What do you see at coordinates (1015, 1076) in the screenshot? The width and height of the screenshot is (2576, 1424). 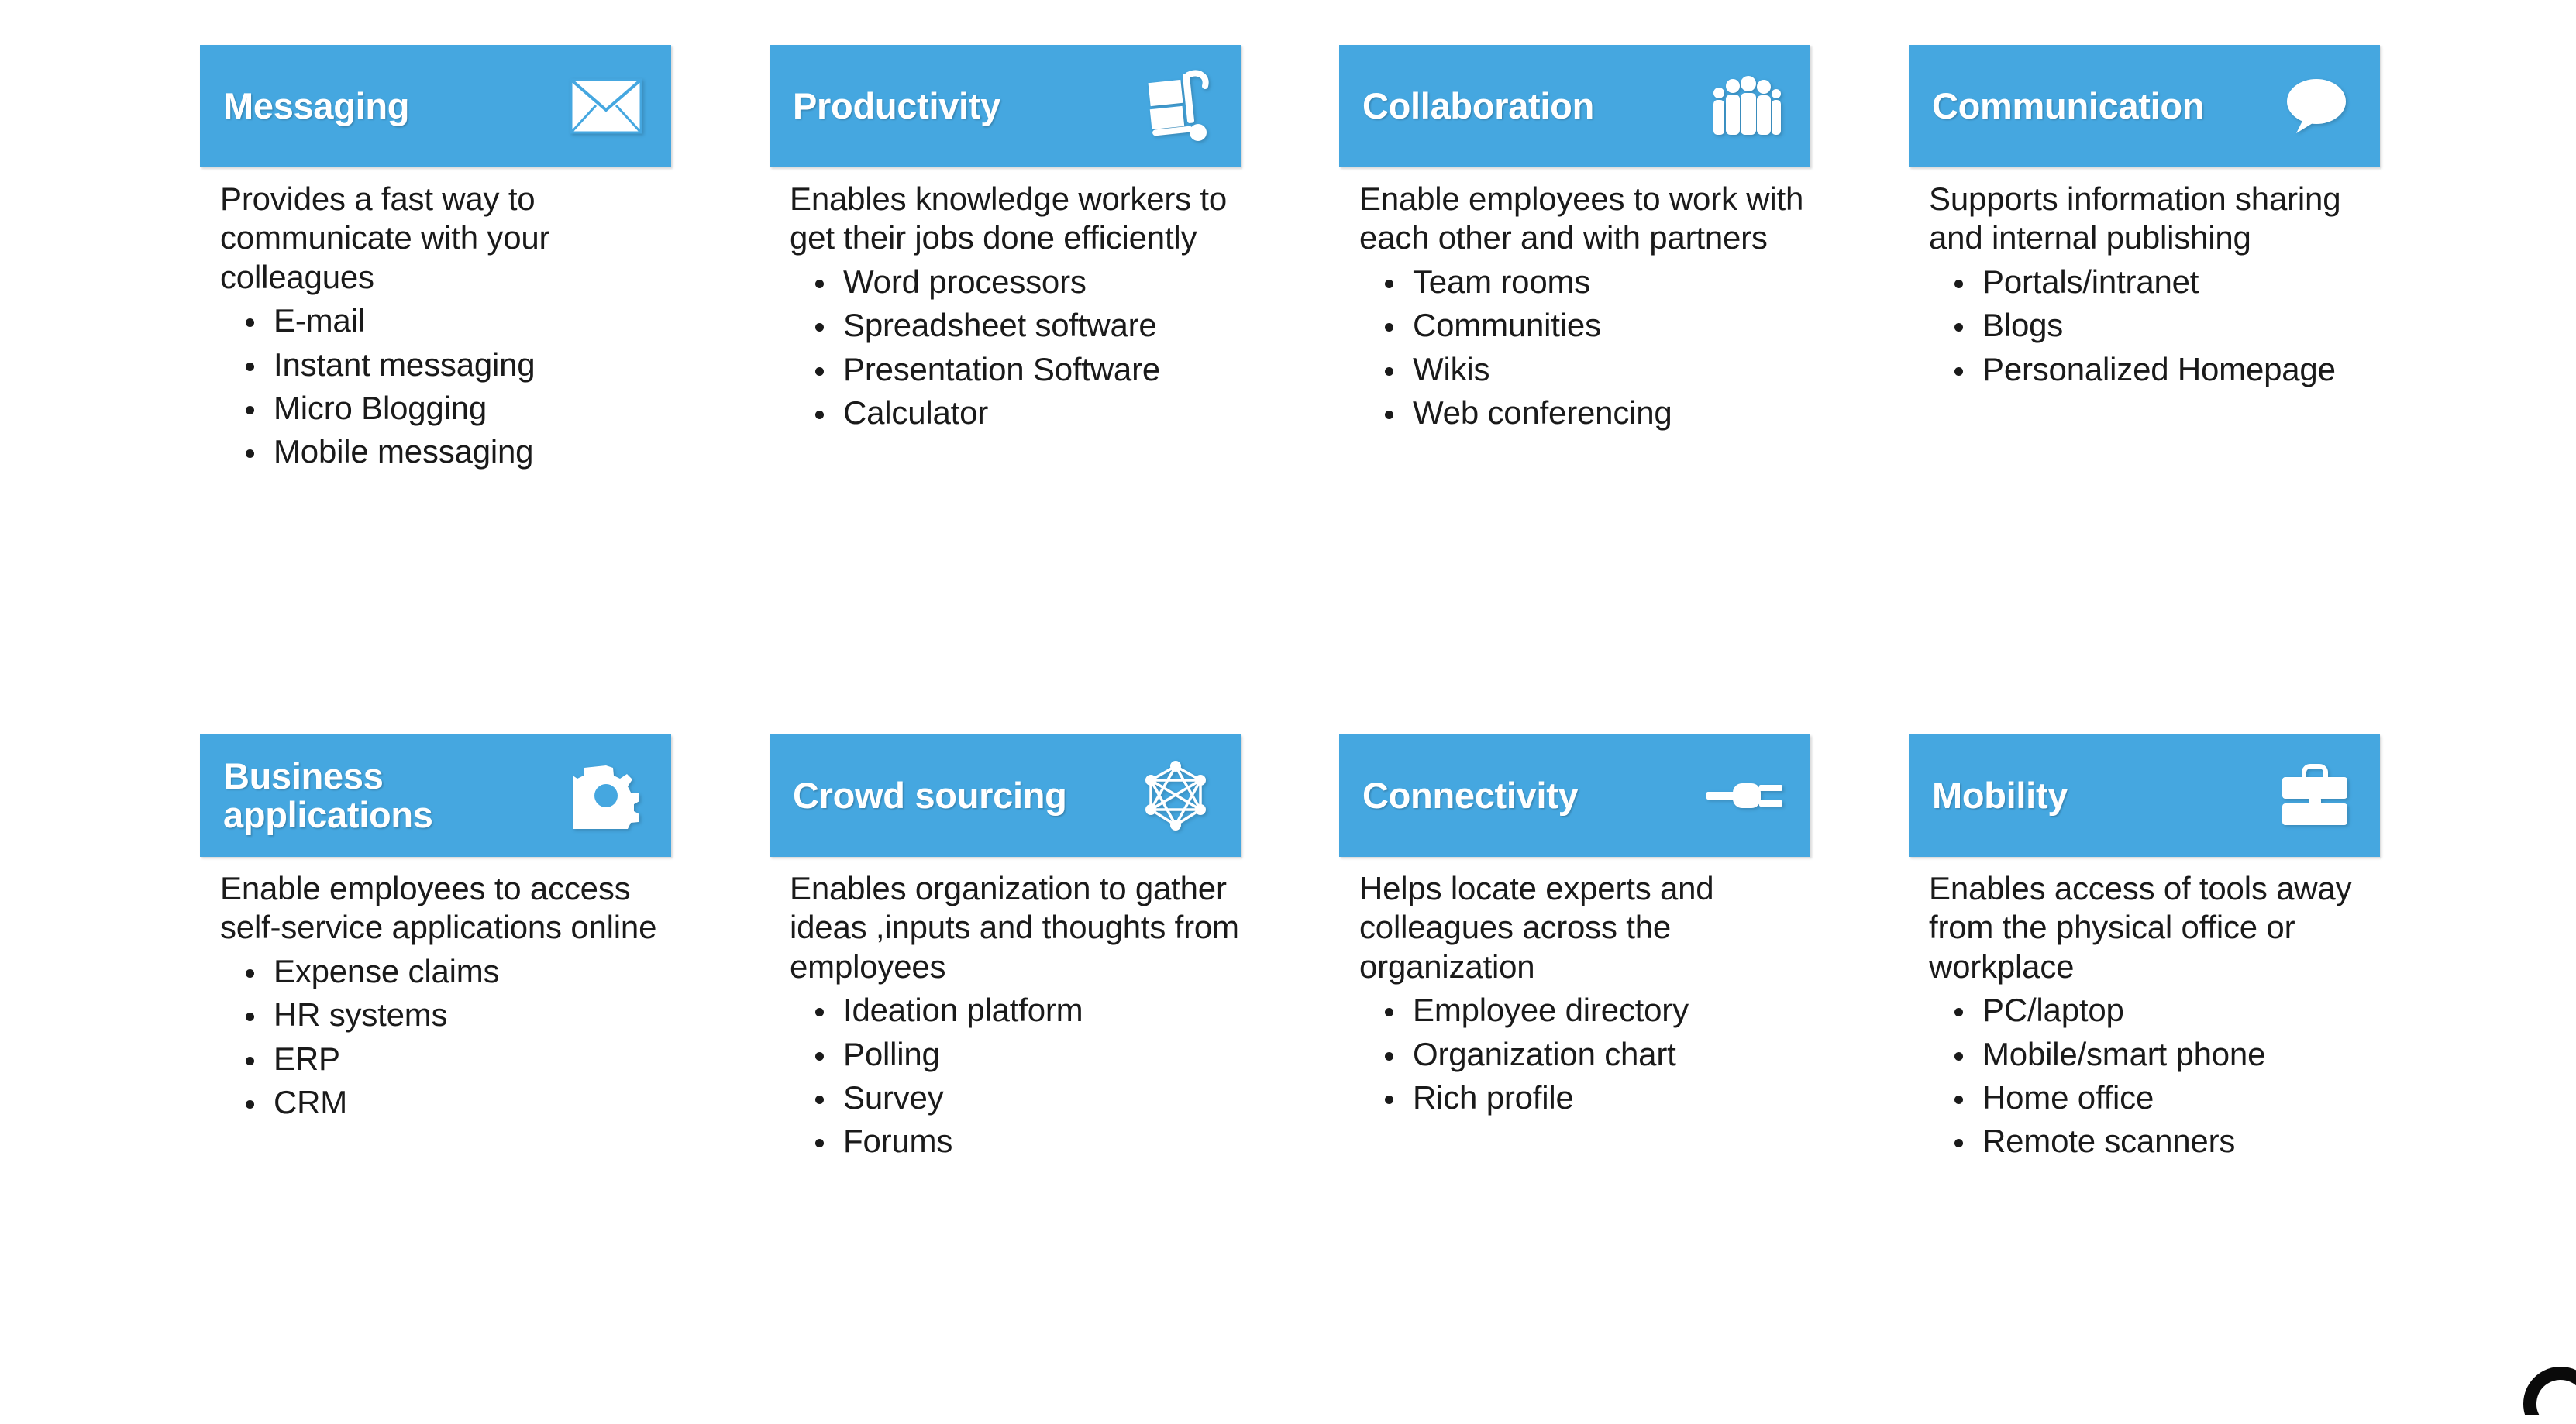 I see `card-bullet-list: Ideation platform Polling Survey Forums` at bounding box center [1015, 1076].